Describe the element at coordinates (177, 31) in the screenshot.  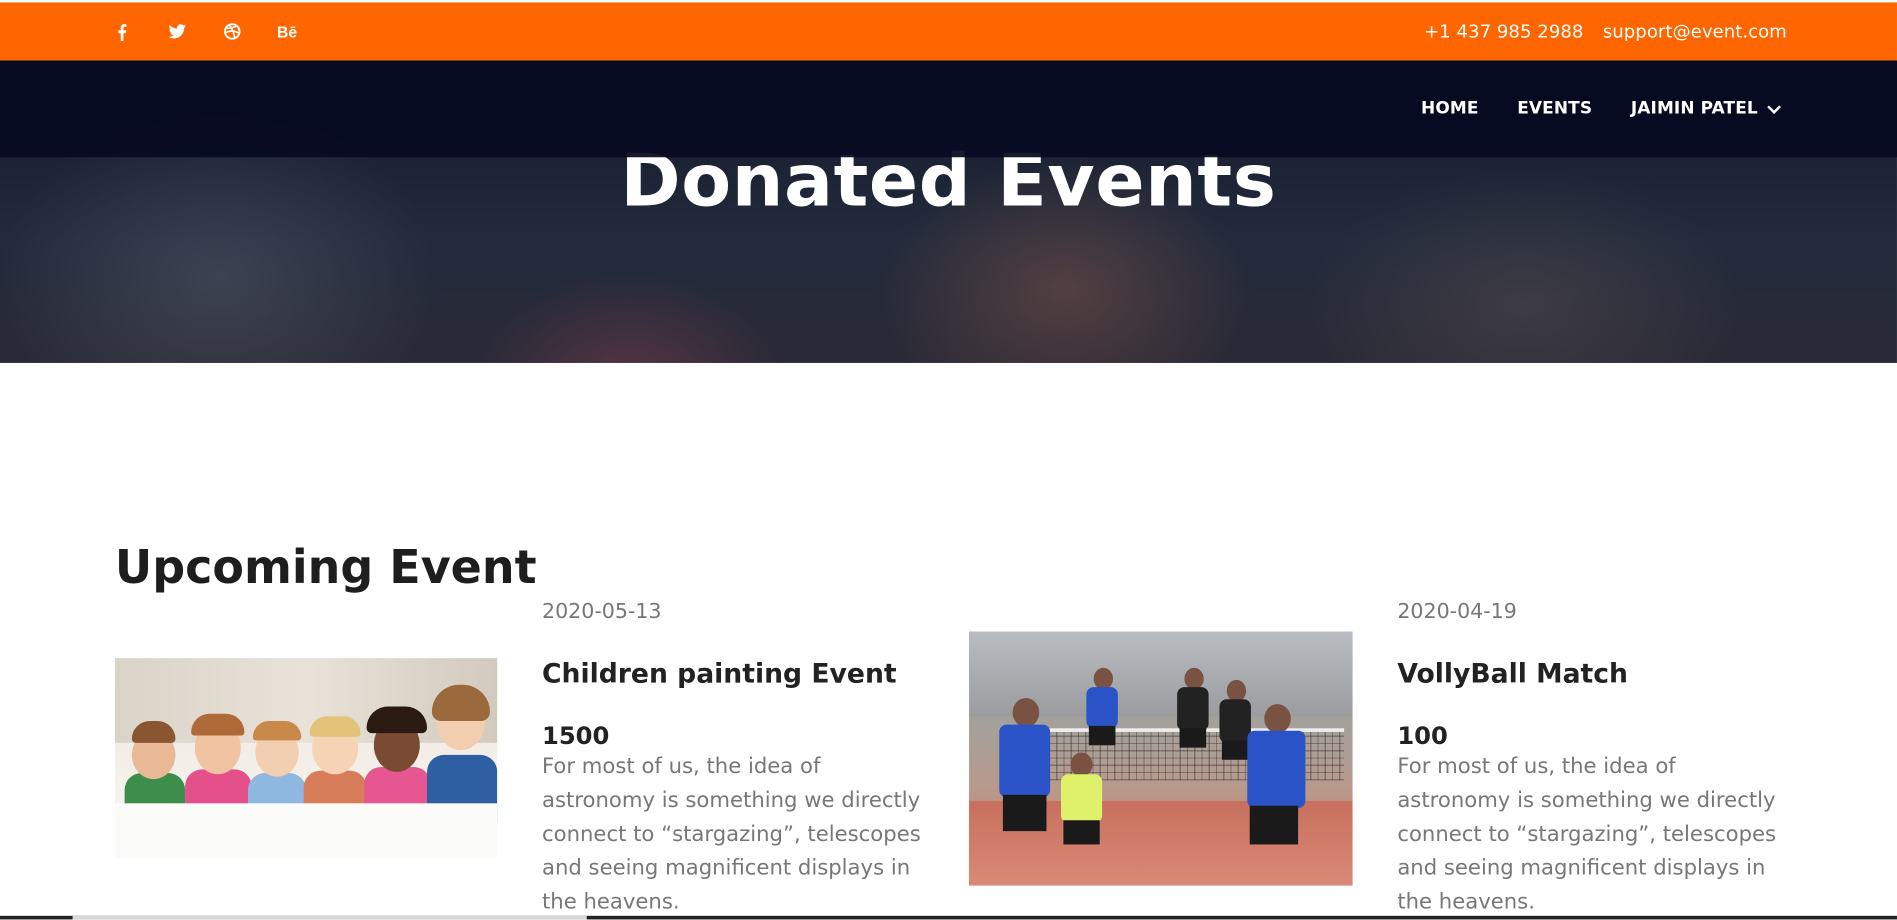
I see `twitter-icon` at that location.